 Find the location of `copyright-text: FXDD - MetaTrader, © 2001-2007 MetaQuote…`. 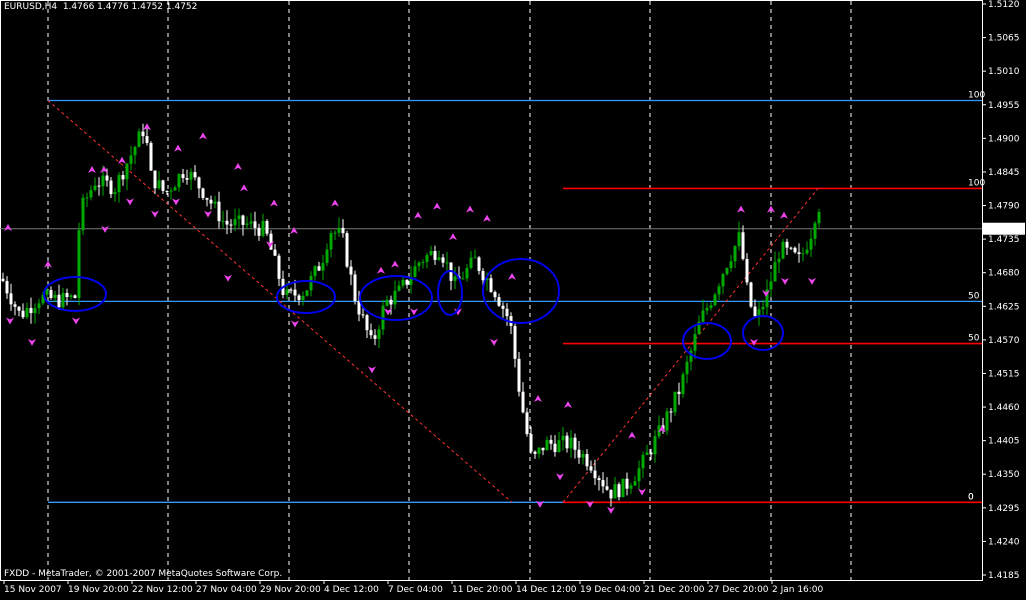

copyright-text: FXDD - MetaTrader, © 2001-2007 MetaQuote… is located at coordinates (143, 574).